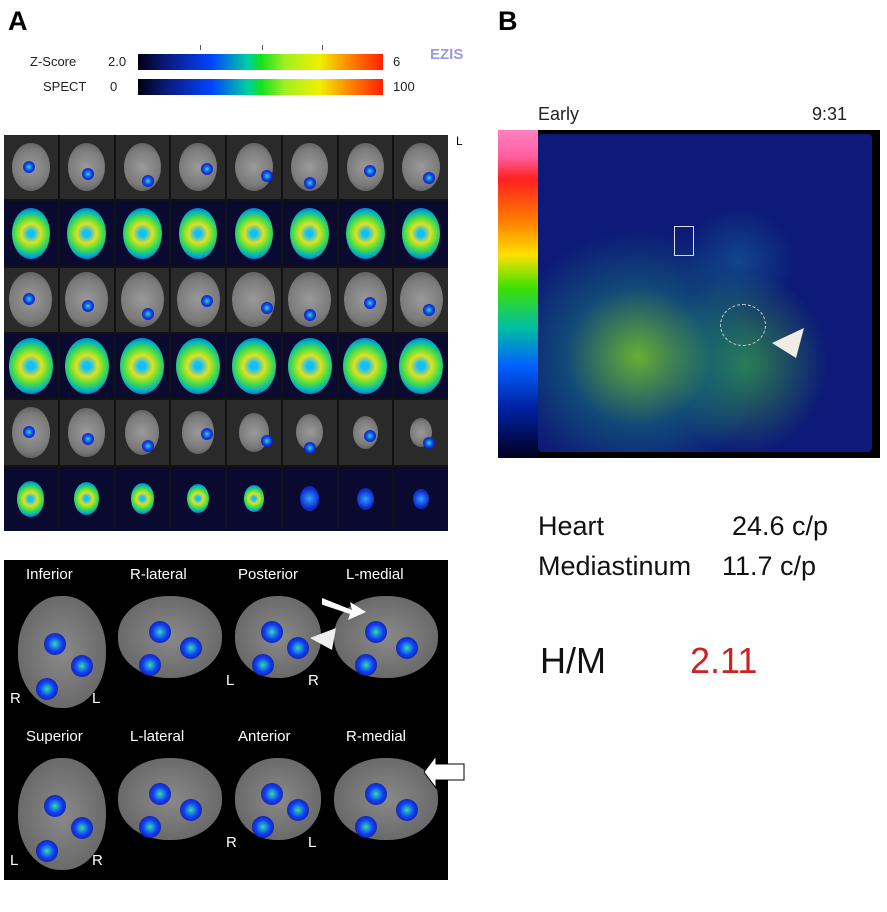 The height and width of the screenshot is (912, 887). I want to click on view-label: R-medial, so click(376, 736).